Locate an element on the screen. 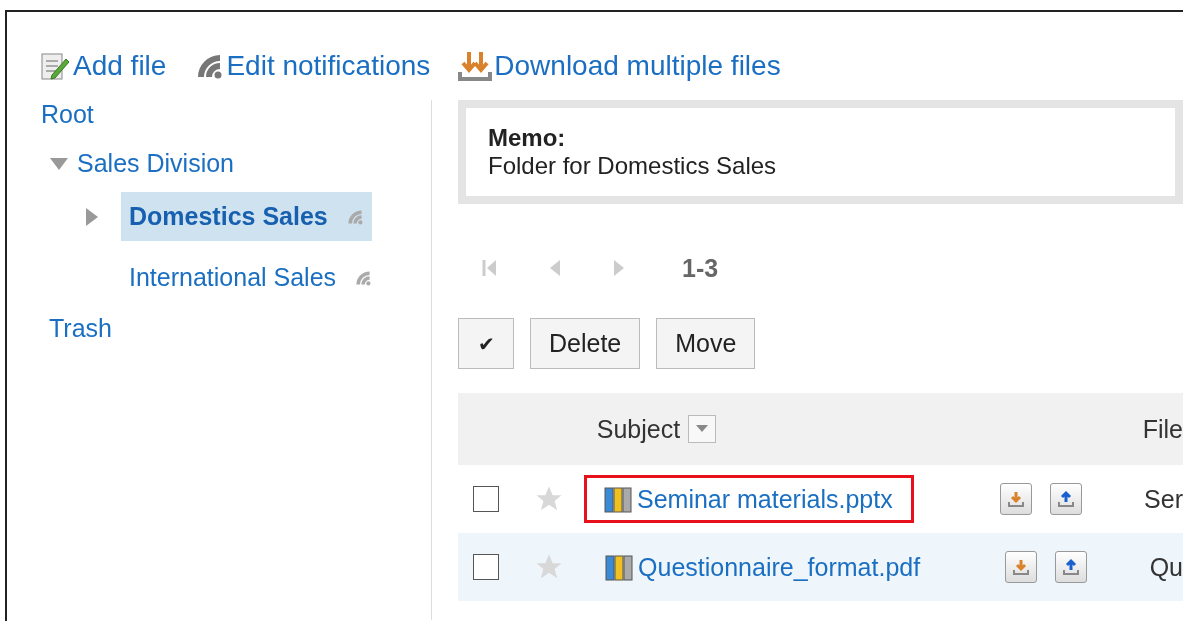 The height and width of the screenshot is (623, 1183). tree-item: Root is located at coordinates (67, 119).